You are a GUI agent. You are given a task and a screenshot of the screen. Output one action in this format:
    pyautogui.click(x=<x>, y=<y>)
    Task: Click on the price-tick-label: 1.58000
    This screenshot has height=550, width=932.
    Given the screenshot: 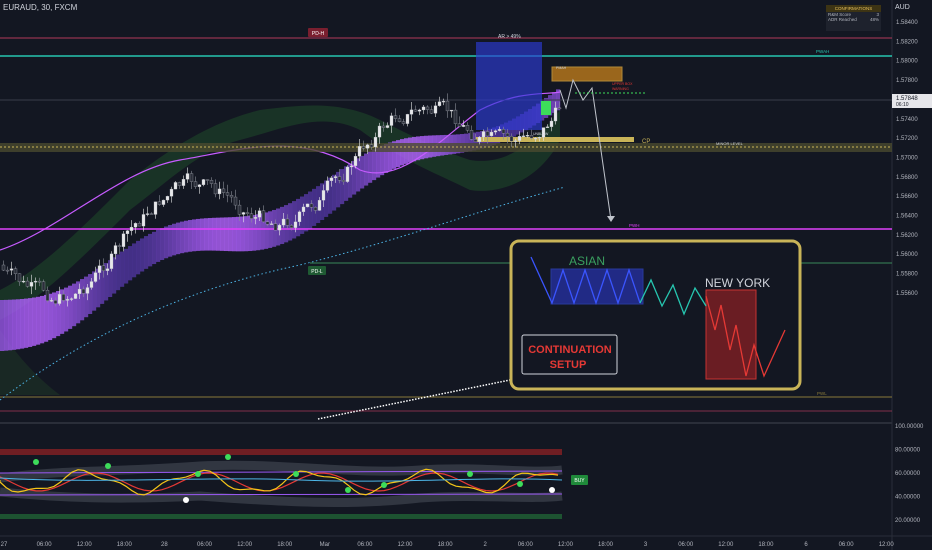 What is the action you would take?
    pyautogui.click(x=907, y=62)
    